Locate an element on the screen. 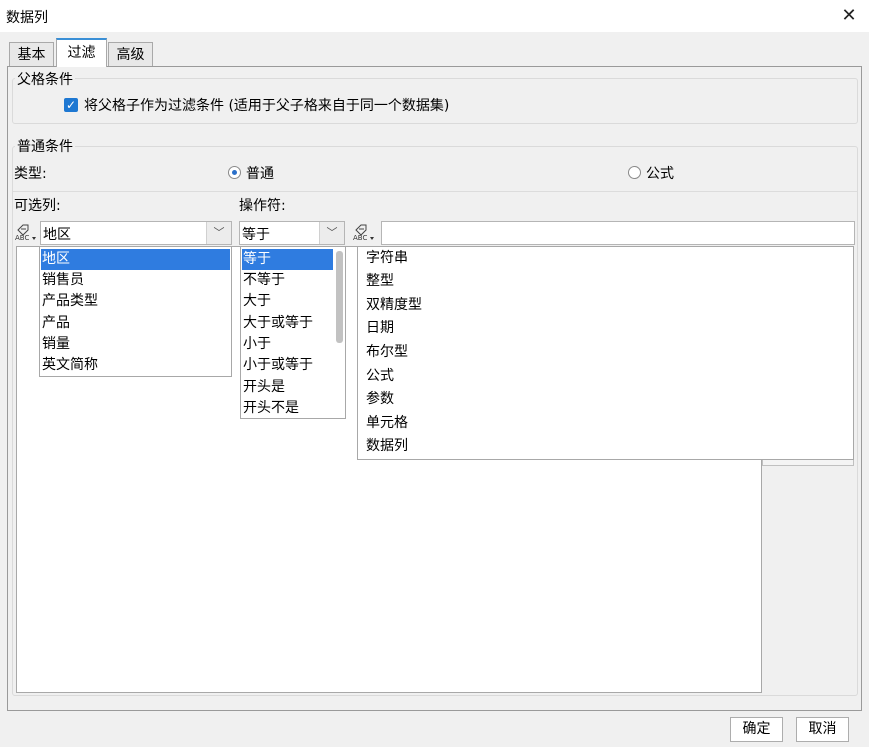 This screenshot has height=747, width=869. list-item: 双精度型 is located at coordinates (608, 305).